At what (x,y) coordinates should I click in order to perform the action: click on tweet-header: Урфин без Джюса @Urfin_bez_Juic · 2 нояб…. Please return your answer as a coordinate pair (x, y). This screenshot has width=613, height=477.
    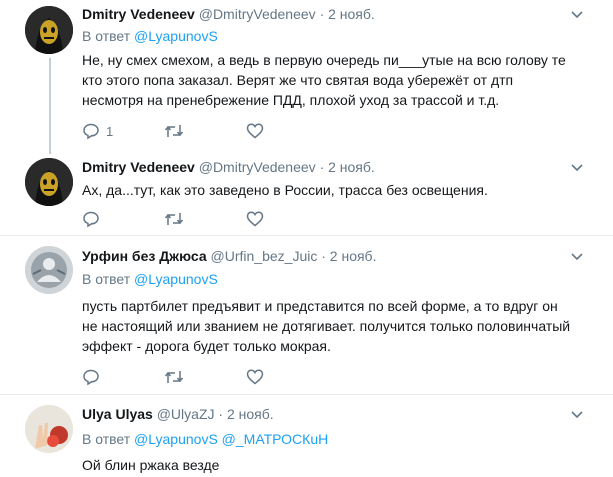
    Looking at the image, I should click on (229, 256).